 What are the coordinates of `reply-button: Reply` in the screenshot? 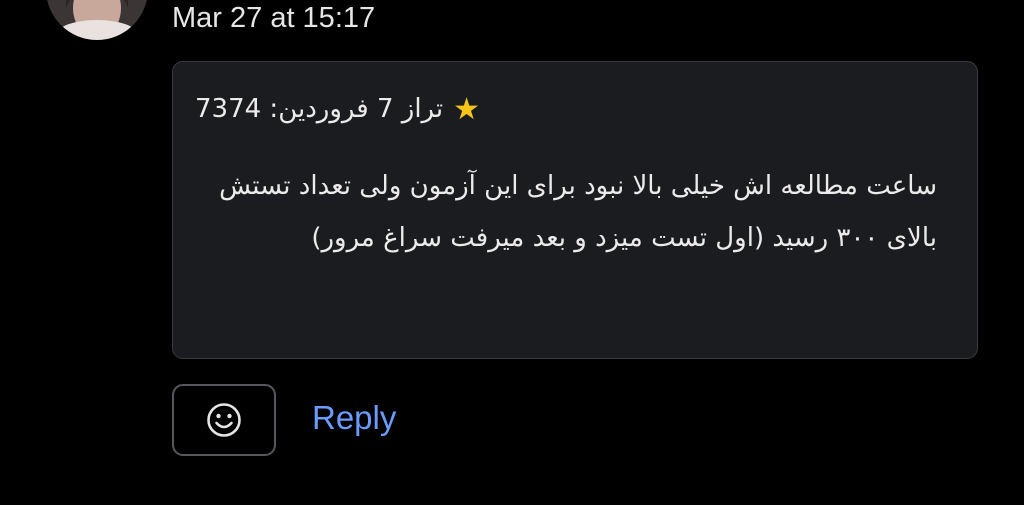 It's located at (354, 418).